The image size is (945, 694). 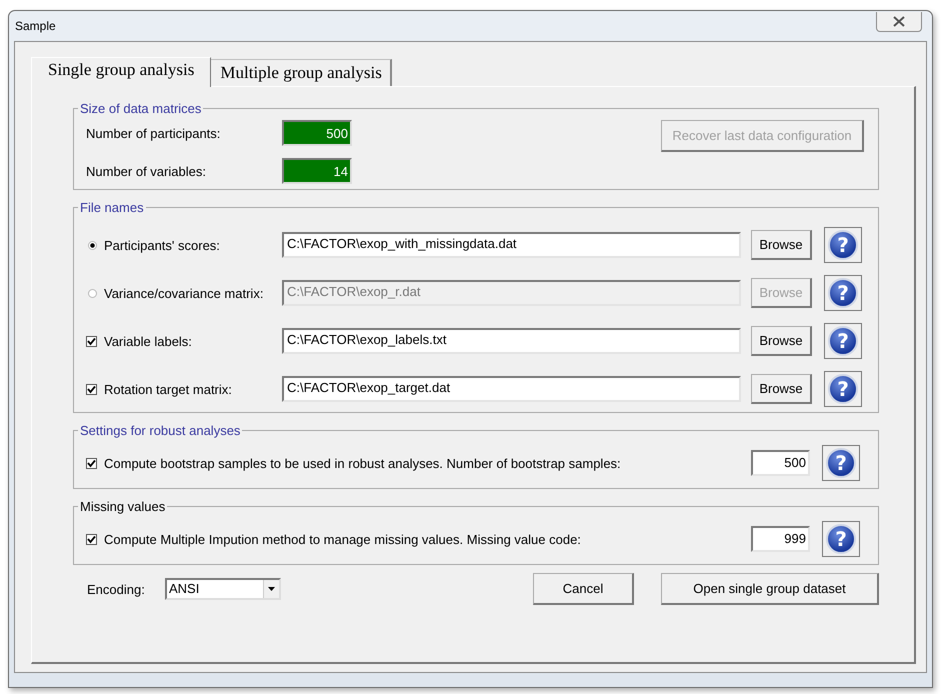 I want to click on option-label: Compute bootstrap samples to be used in robust analyses. Number of bootstrap samples:, so click(x=363, y=463).